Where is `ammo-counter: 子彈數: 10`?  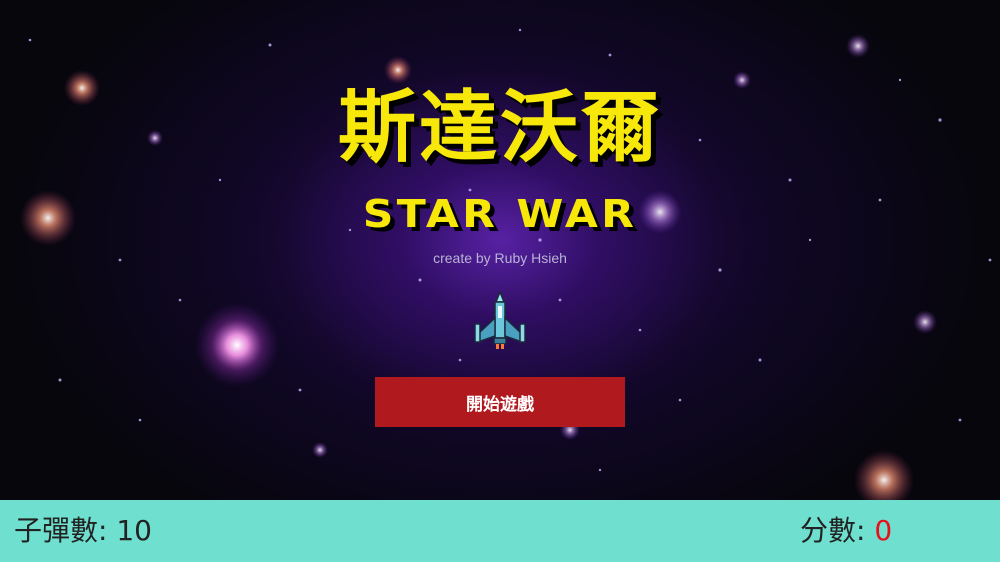
ammo-counter: 子彈數: 10 is located at coordinates (83, 531).